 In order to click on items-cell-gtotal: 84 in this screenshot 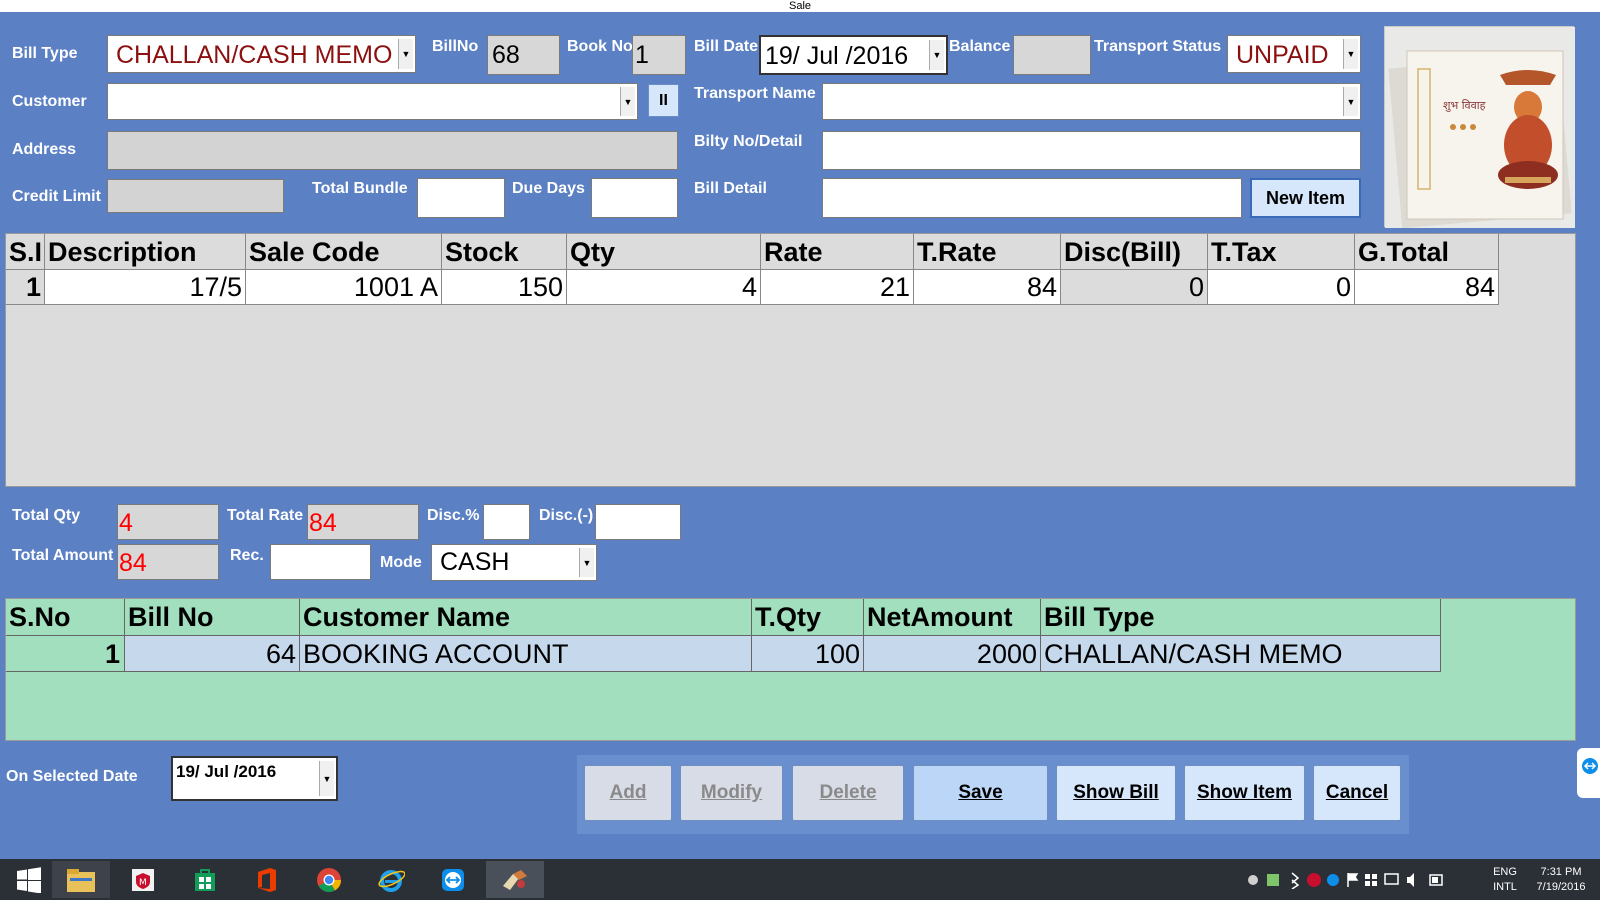, I will do `click(1427, 287)`.